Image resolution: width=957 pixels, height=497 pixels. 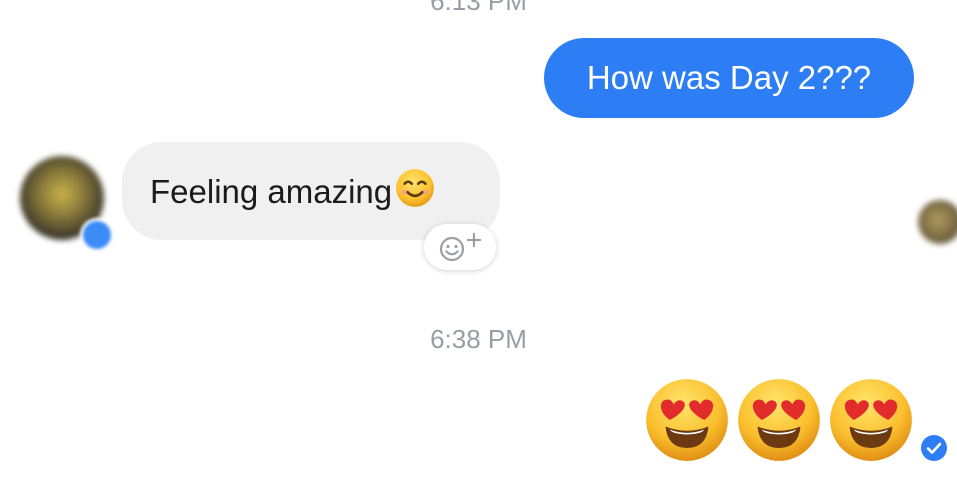 I want to click on add-reaction-icon, so click(x=460, y=247).